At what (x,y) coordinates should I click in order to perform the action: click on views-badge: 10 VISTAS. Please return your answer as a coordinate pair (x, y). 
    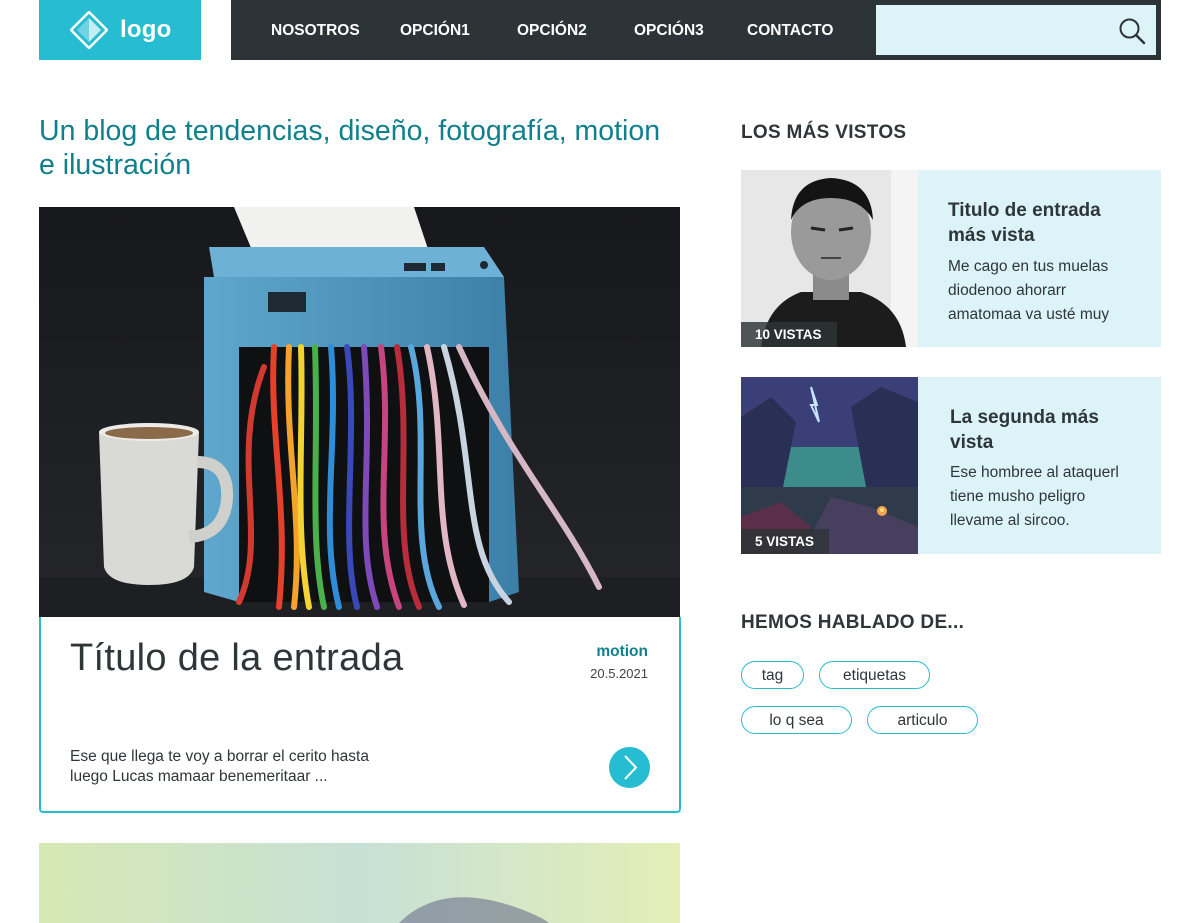
    Looking at the image, I should click on (789, 334).